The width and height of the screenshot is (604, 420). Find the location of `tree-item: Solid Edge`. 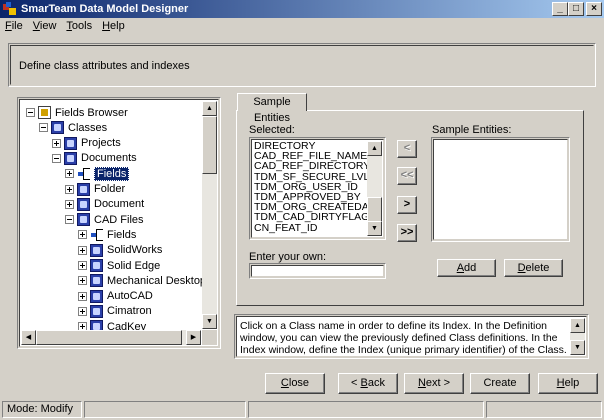

tree-item: Solid Edge is located at coordinates (119, 265).